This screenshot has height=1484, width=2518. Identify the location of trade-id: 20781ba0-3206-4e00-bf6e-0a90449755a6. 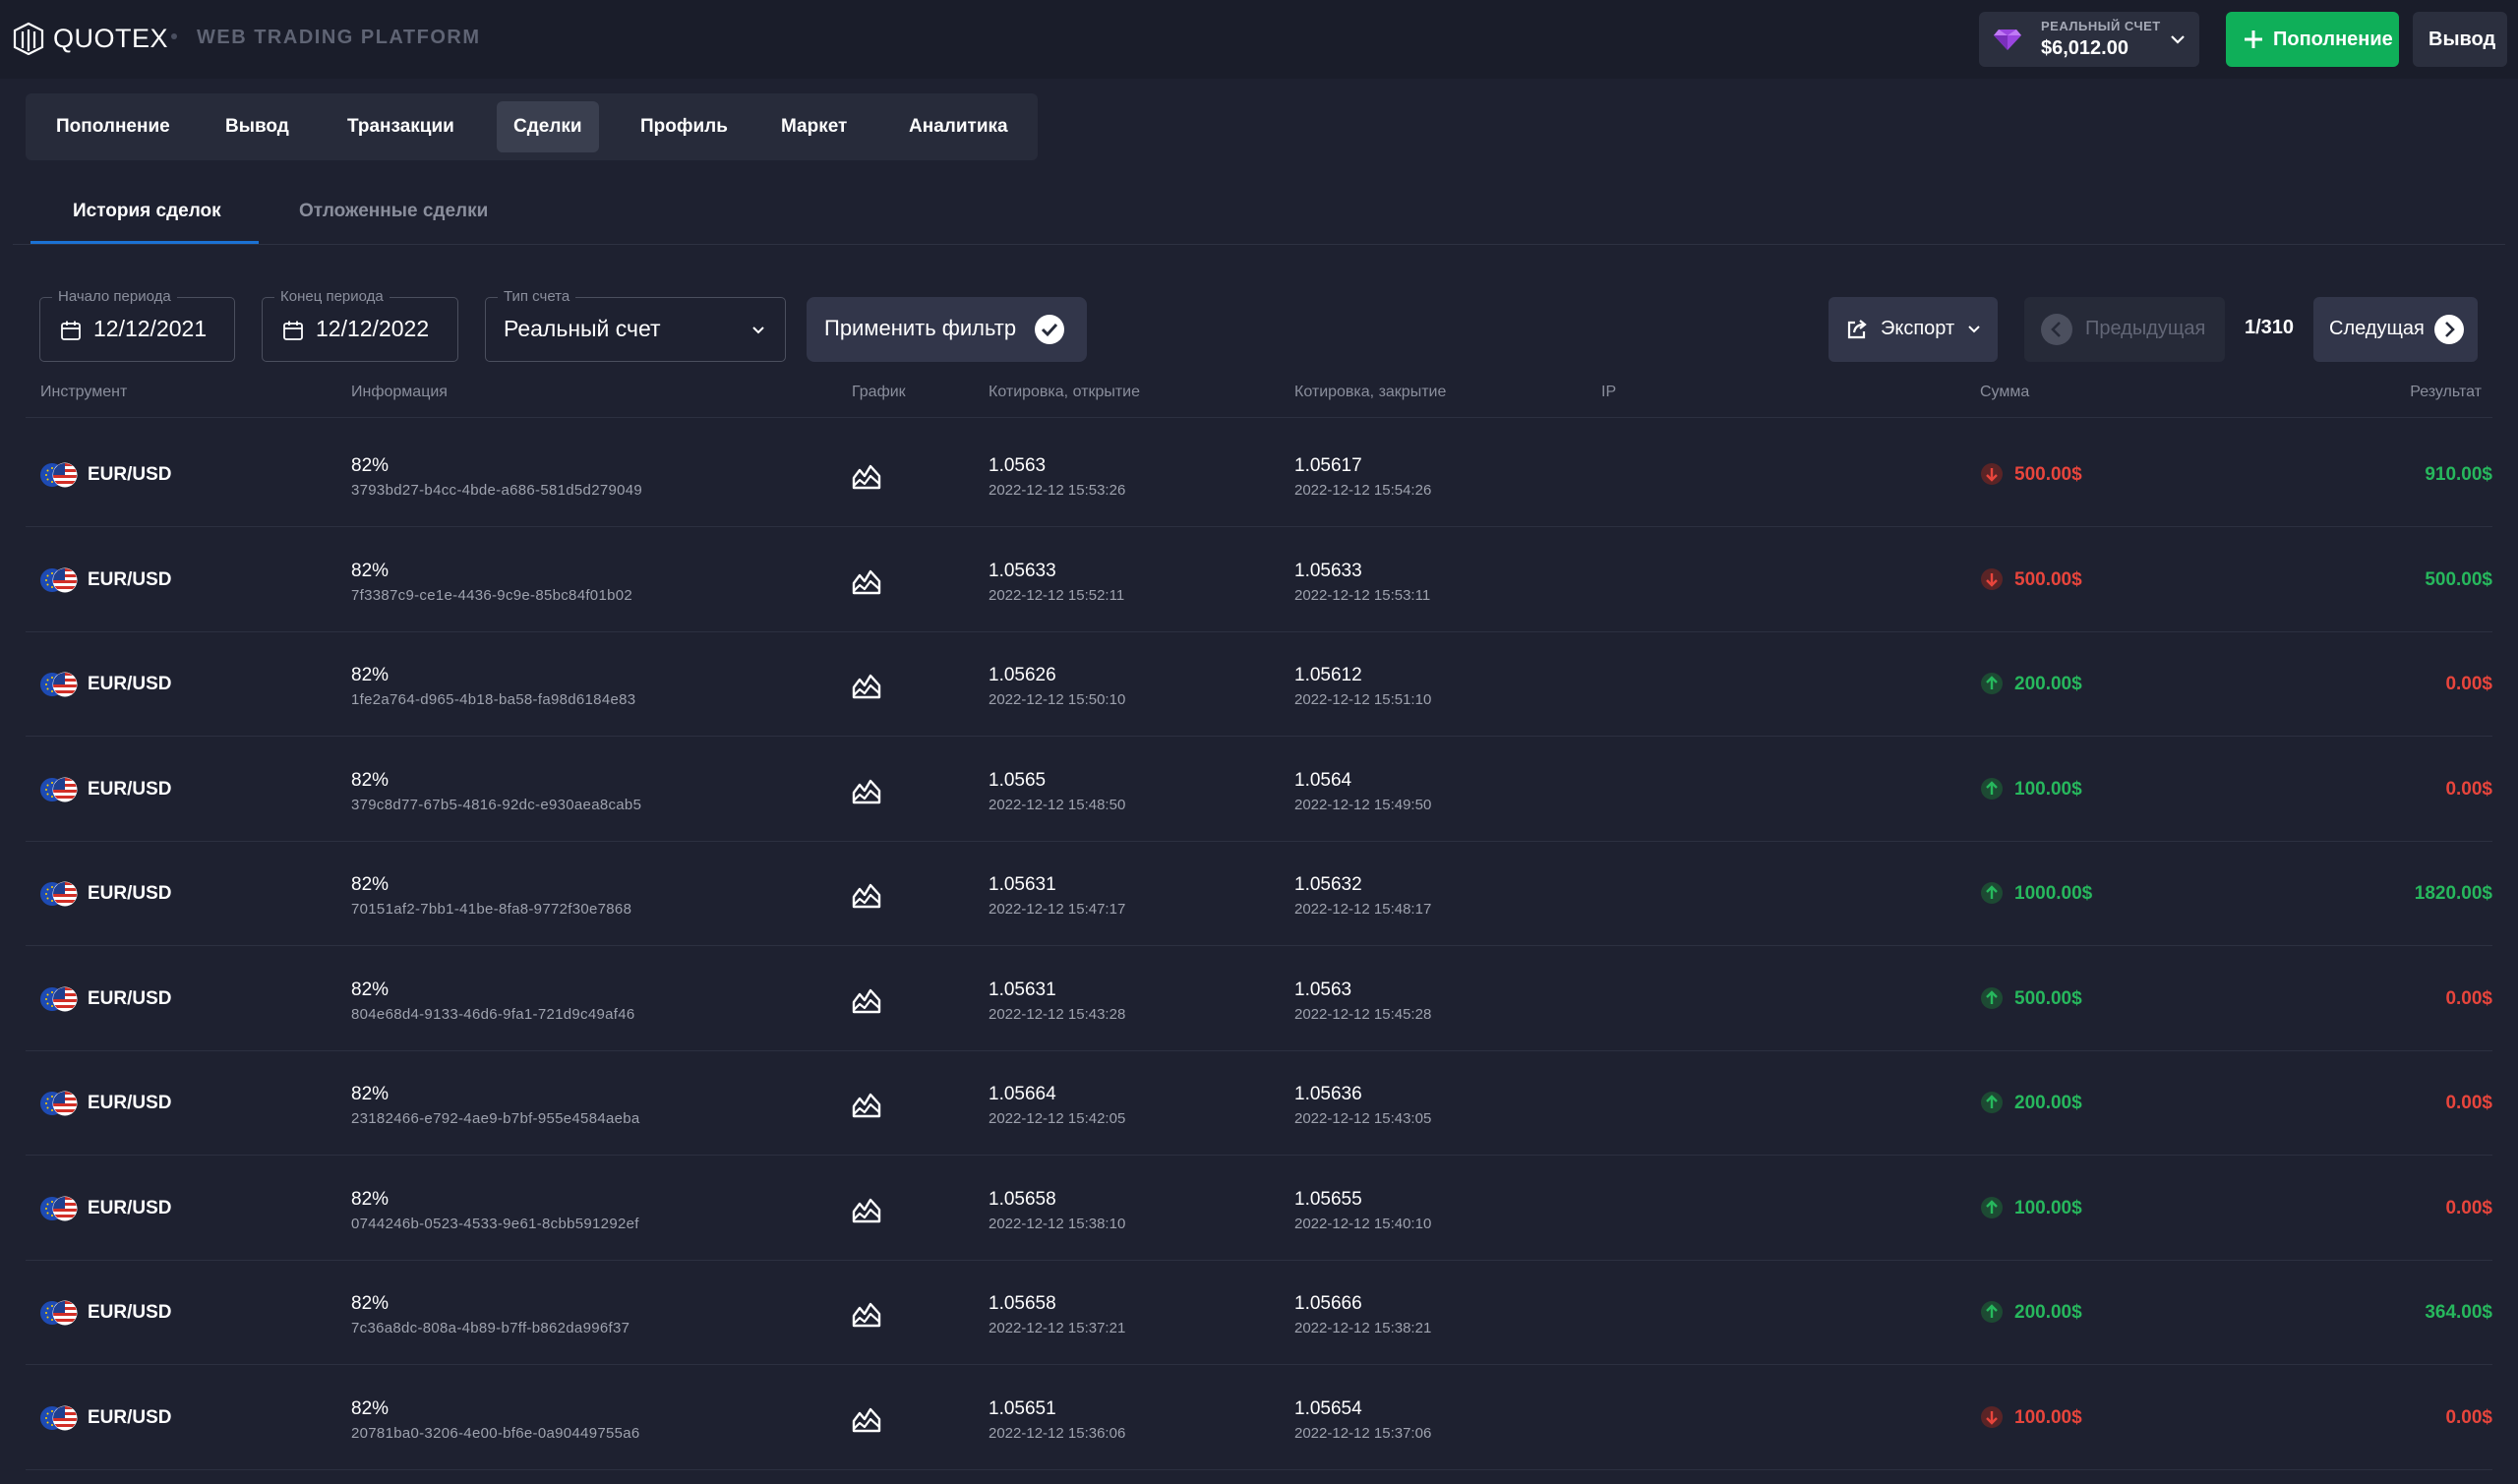
(495, 1433).